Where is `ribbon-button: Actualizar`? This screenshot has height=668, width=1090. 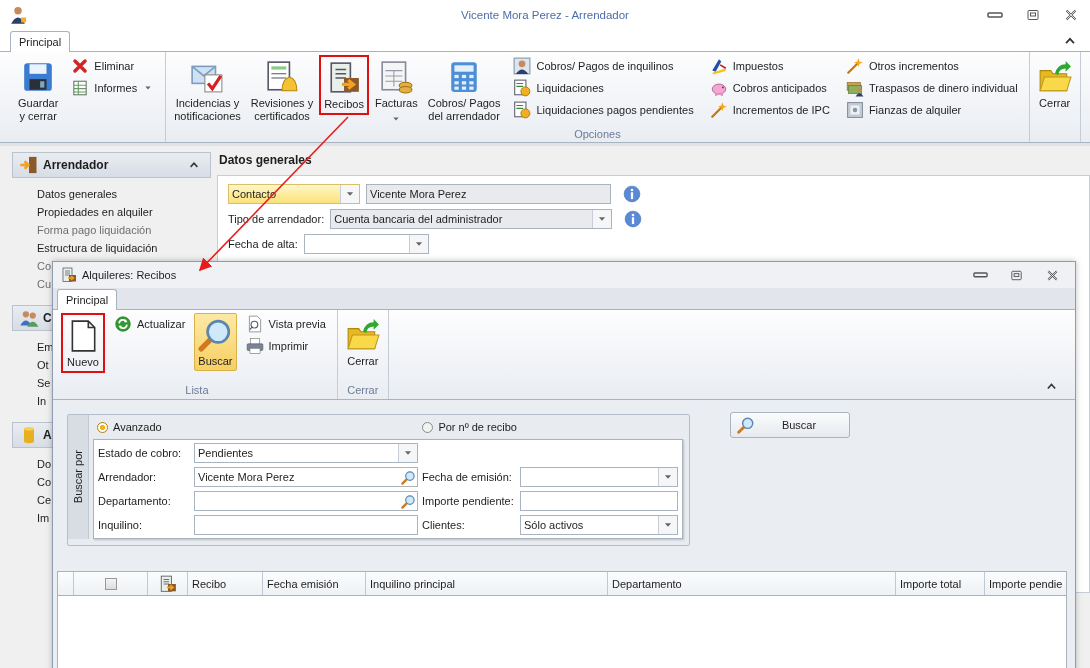 ribbon-button: Actualizar is located at coordinates (150, 323).